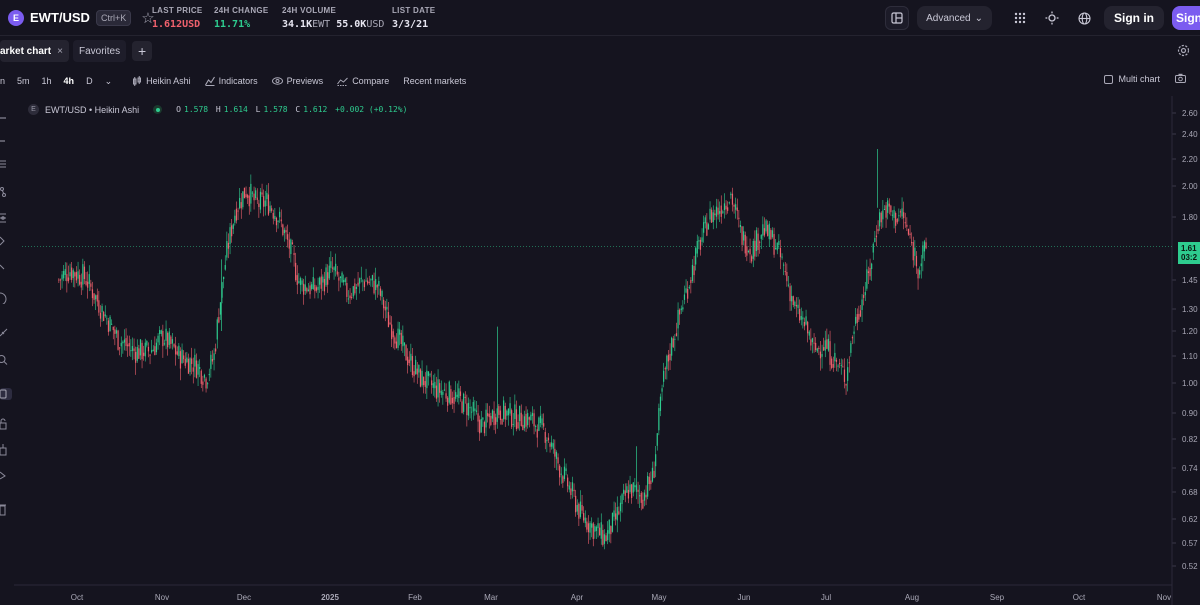  Describe the element at coordinates (6, 394) in the screenshot. I see `magnet-tool-icon` at that location.